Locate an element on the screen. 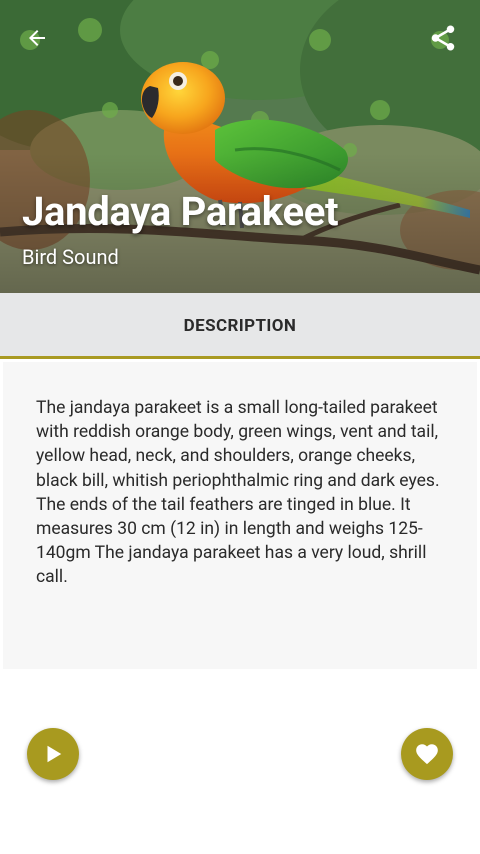 The width and height of the screenshot is (480, 854). play-icon is located at coordinates (54, 754).